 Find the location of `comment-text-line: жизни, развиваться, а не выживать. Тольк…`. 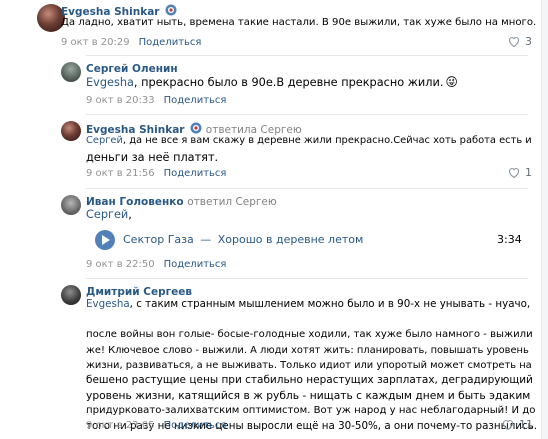

comment-text-line: жизни, развиваться, а не выживать. Тольк… is located at coordinates (309, 365).